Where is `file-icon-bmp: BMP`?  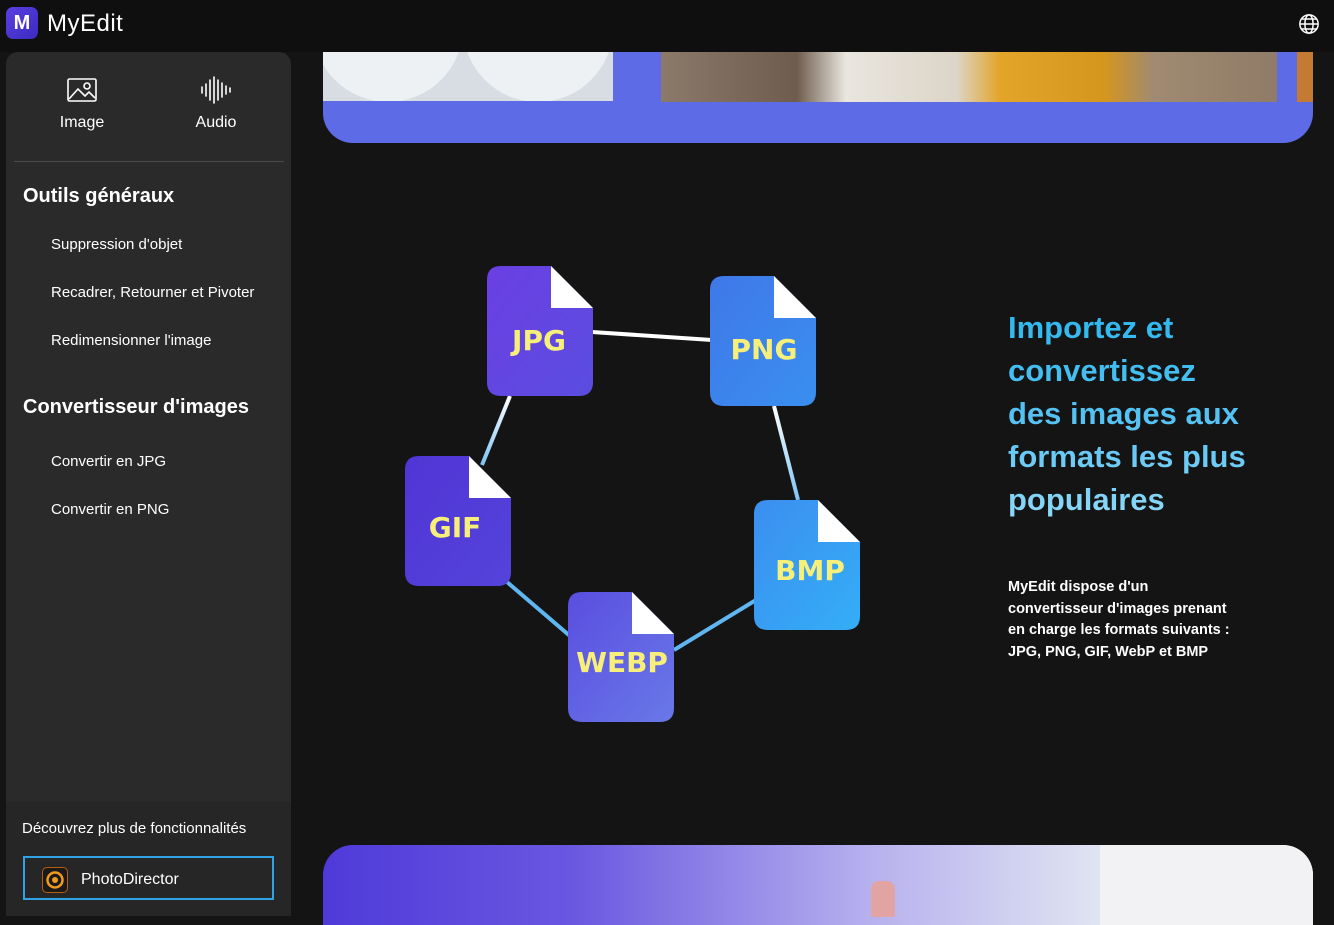 file-icon-bmp: BMP is located at coordinates (807, 565).